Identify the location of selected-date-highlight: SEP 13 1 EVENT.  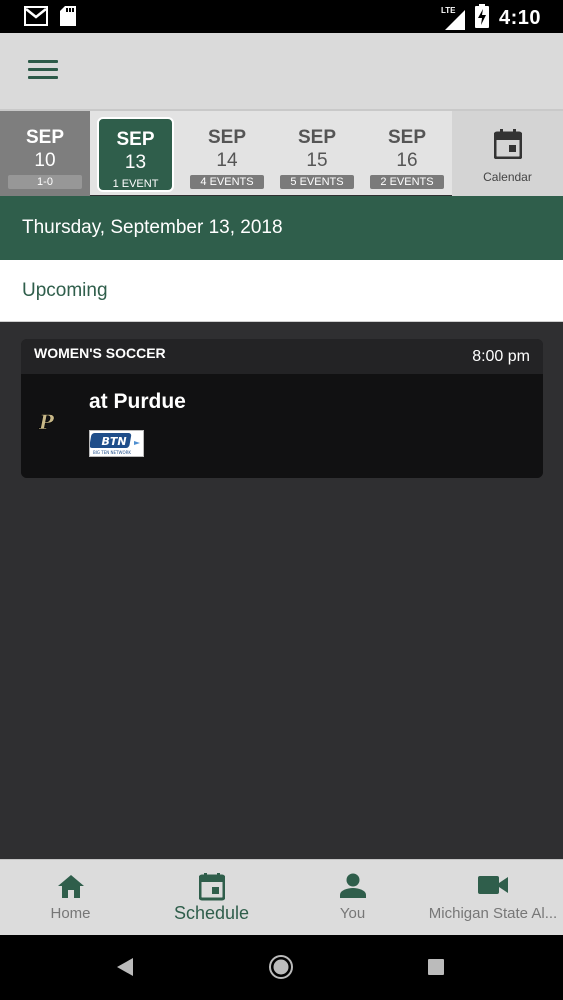
(135, 154).